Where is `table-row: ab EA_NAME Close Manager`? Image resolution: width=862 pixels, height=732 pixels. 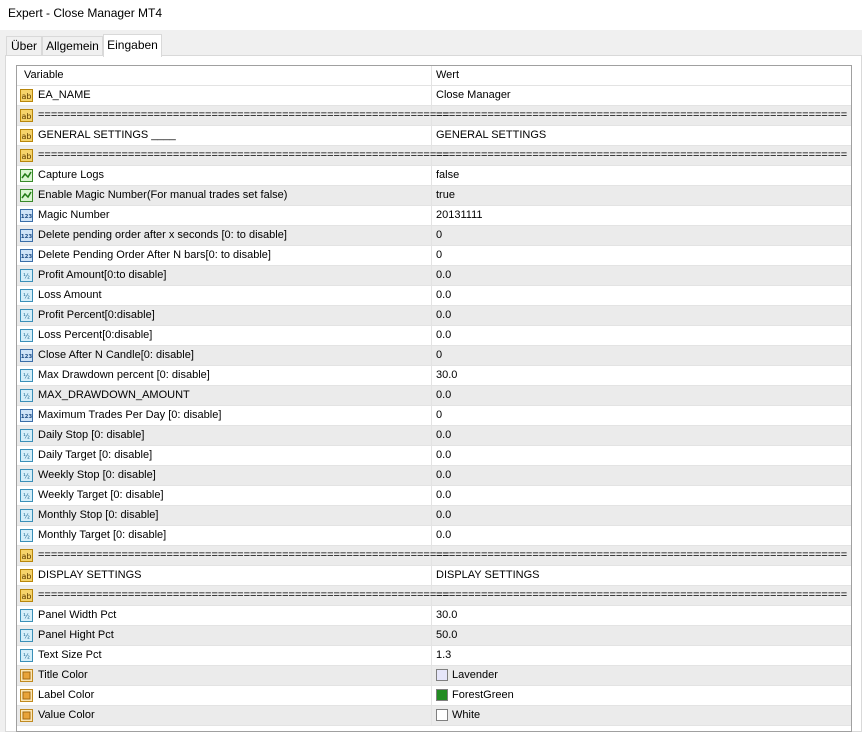
table-row: ab EA_NAME Close Manager is located at coordinates (434, 96).